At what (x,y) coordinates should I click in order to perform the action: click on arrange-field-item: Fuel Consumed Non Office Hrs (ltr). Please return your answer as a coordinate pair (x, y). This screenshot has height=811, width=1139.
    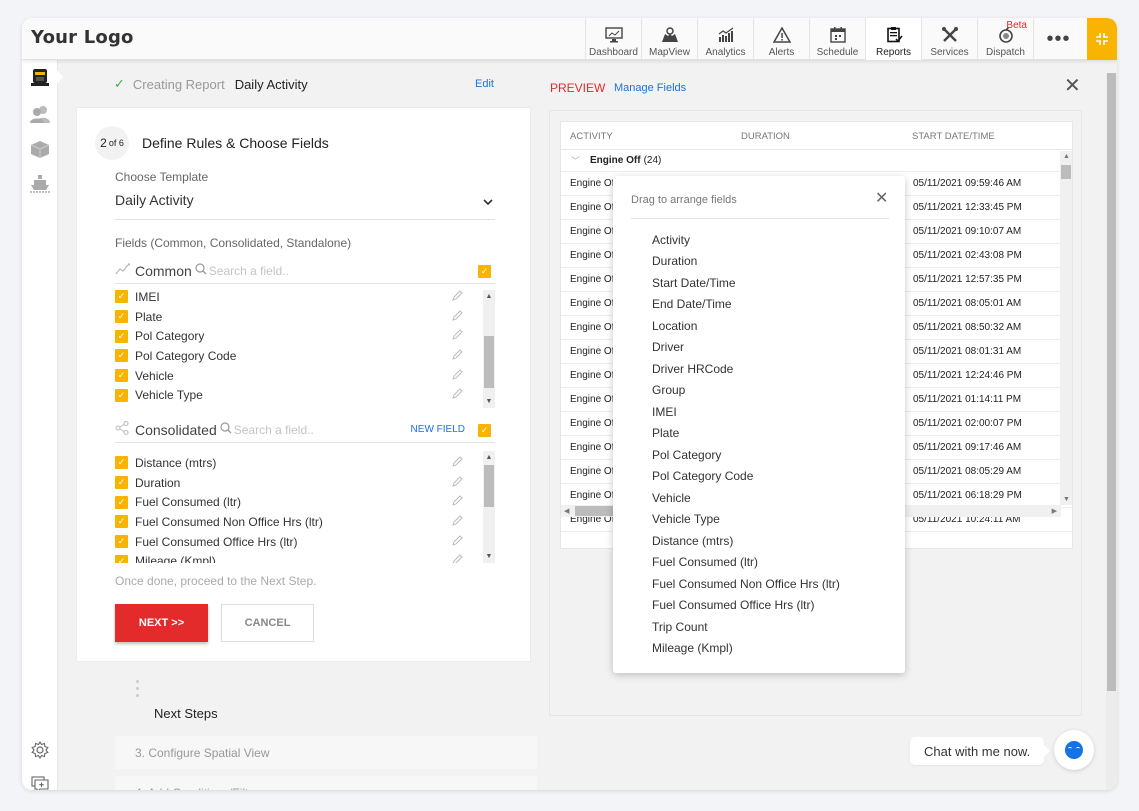
    Looking at the image, I should click on (746, 584).